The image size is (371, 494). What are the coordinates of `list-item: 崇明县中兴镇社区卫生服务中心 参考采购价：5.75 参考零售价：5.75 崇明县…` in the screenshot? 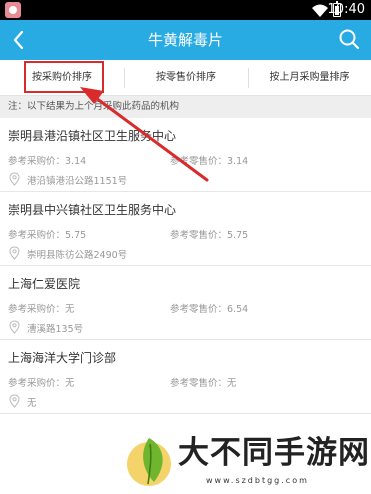 It's located at (185, 229).